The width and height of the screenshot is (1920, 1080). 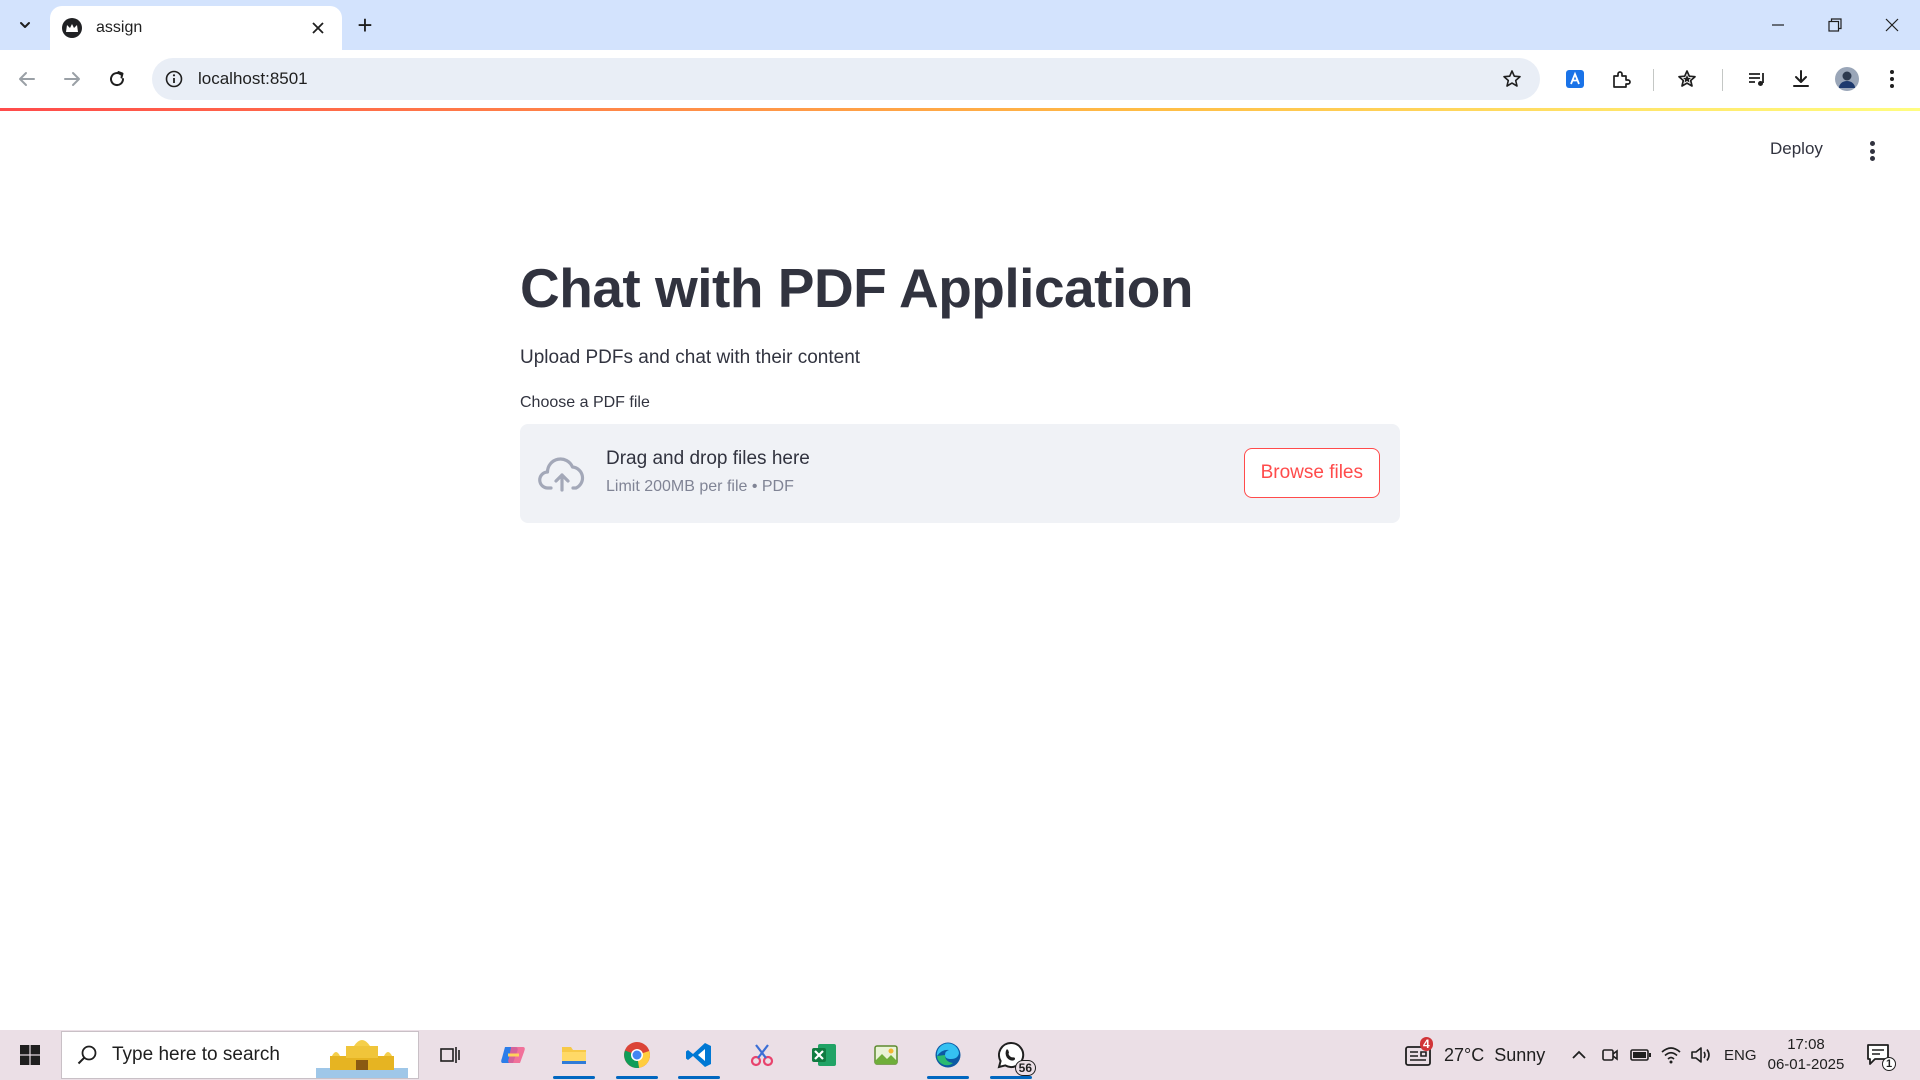 What do you see at coordinates (1311, 473) in the screenshot?
I see `browse-files-button: Browse files` at bounding box center [1311, 473].